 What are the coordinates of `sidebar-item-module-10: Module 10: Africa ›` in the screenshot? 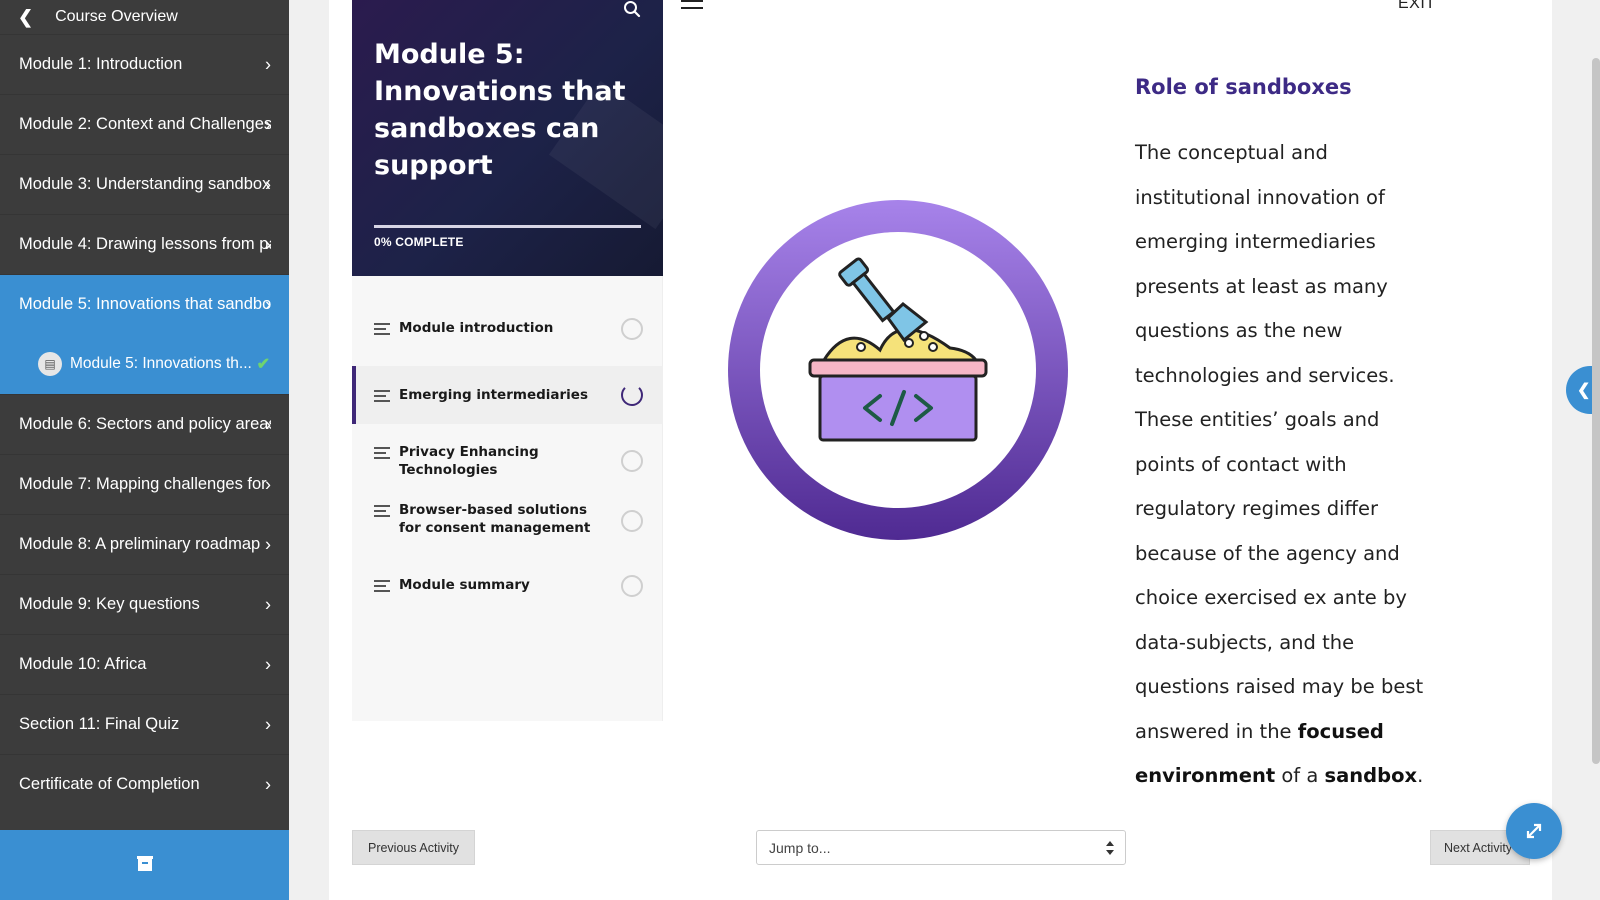 It's located at (144, 664).